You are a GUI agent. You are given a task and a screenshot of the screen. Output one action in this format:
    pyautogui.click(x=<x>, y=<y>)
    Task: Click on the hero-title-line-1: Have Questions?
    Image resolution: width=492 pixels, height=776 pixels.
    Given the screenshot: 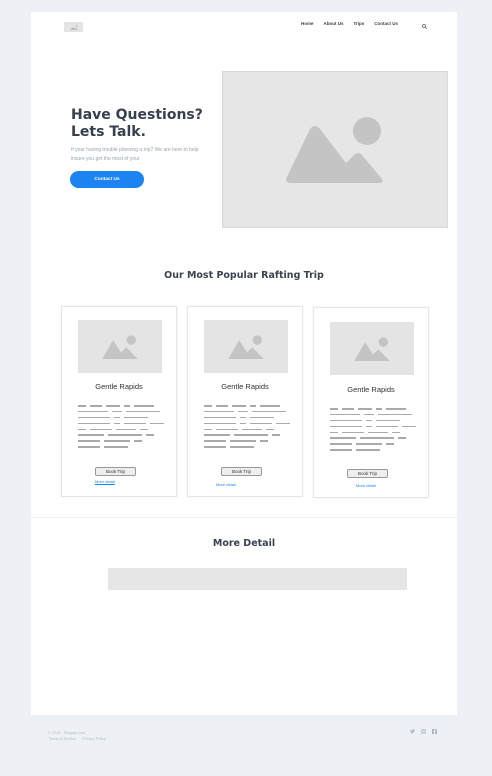 What is the action you would take?
    pyautogui.click(x=137, y=115)
    